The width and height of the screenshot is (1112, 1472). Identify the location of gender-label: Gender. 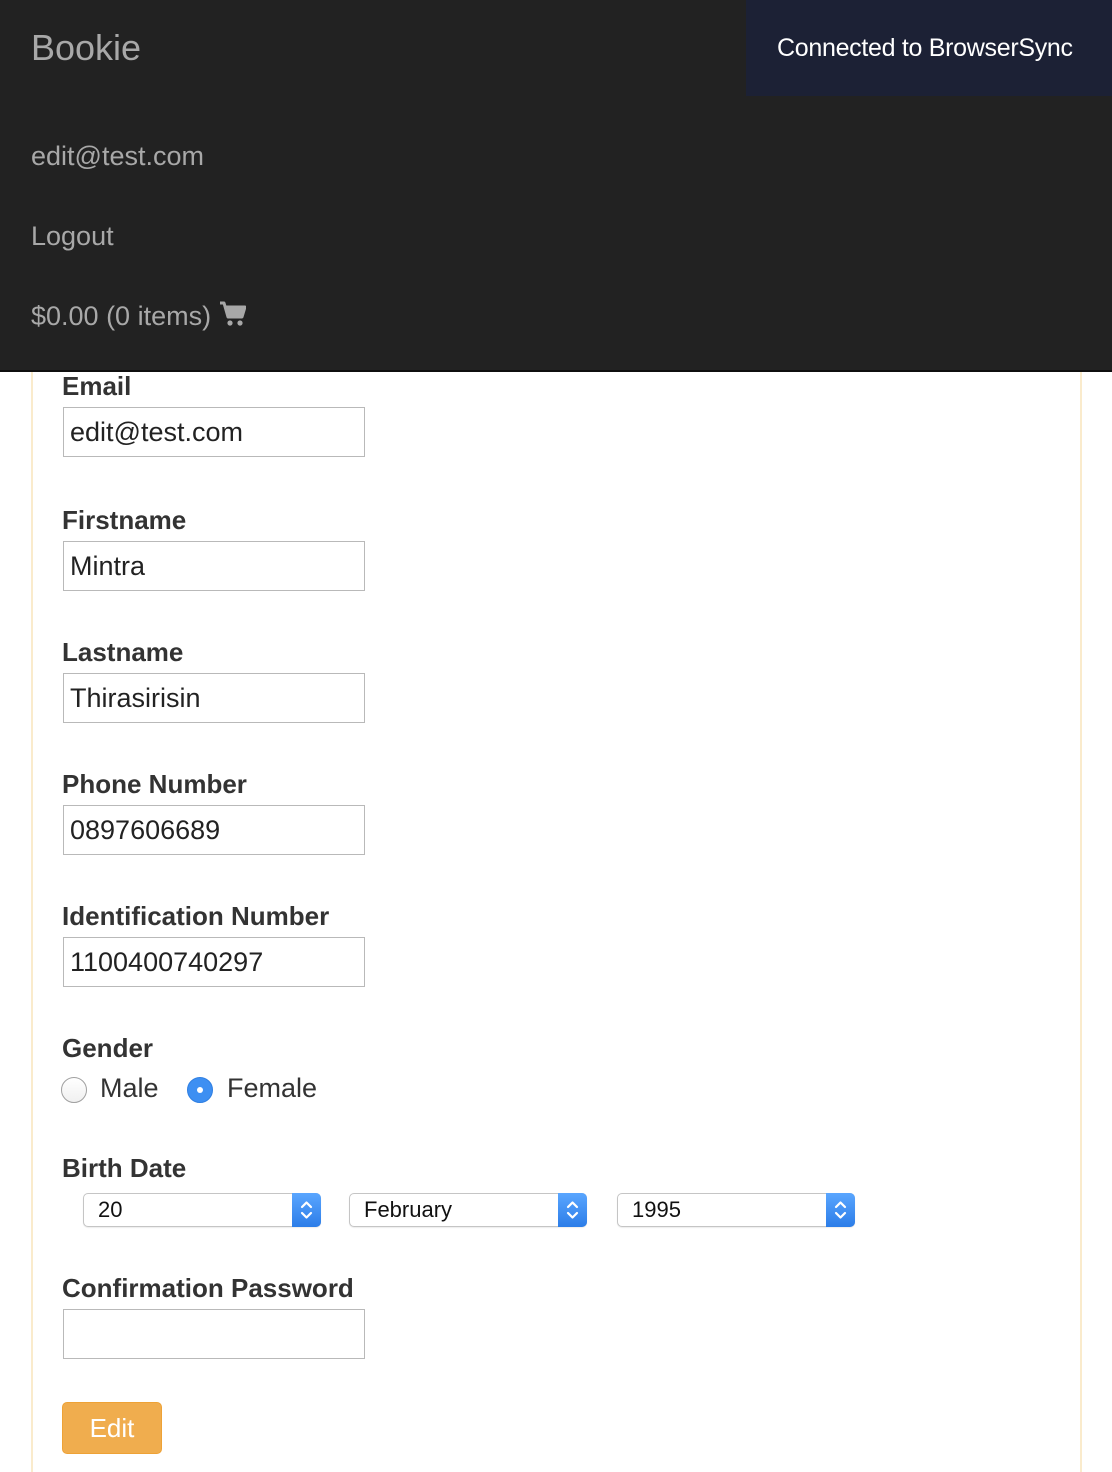
(108, 1048).